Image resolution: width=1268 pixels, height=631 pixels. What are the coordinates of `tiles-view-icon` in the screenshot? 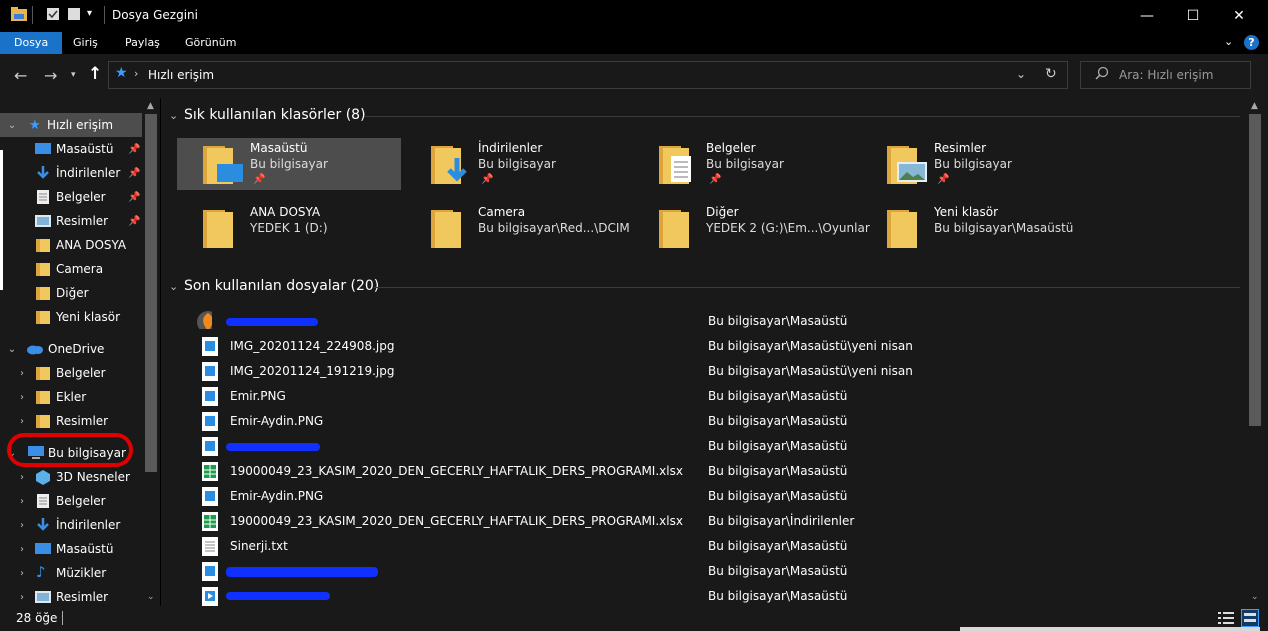 It's located at (1250, 618).